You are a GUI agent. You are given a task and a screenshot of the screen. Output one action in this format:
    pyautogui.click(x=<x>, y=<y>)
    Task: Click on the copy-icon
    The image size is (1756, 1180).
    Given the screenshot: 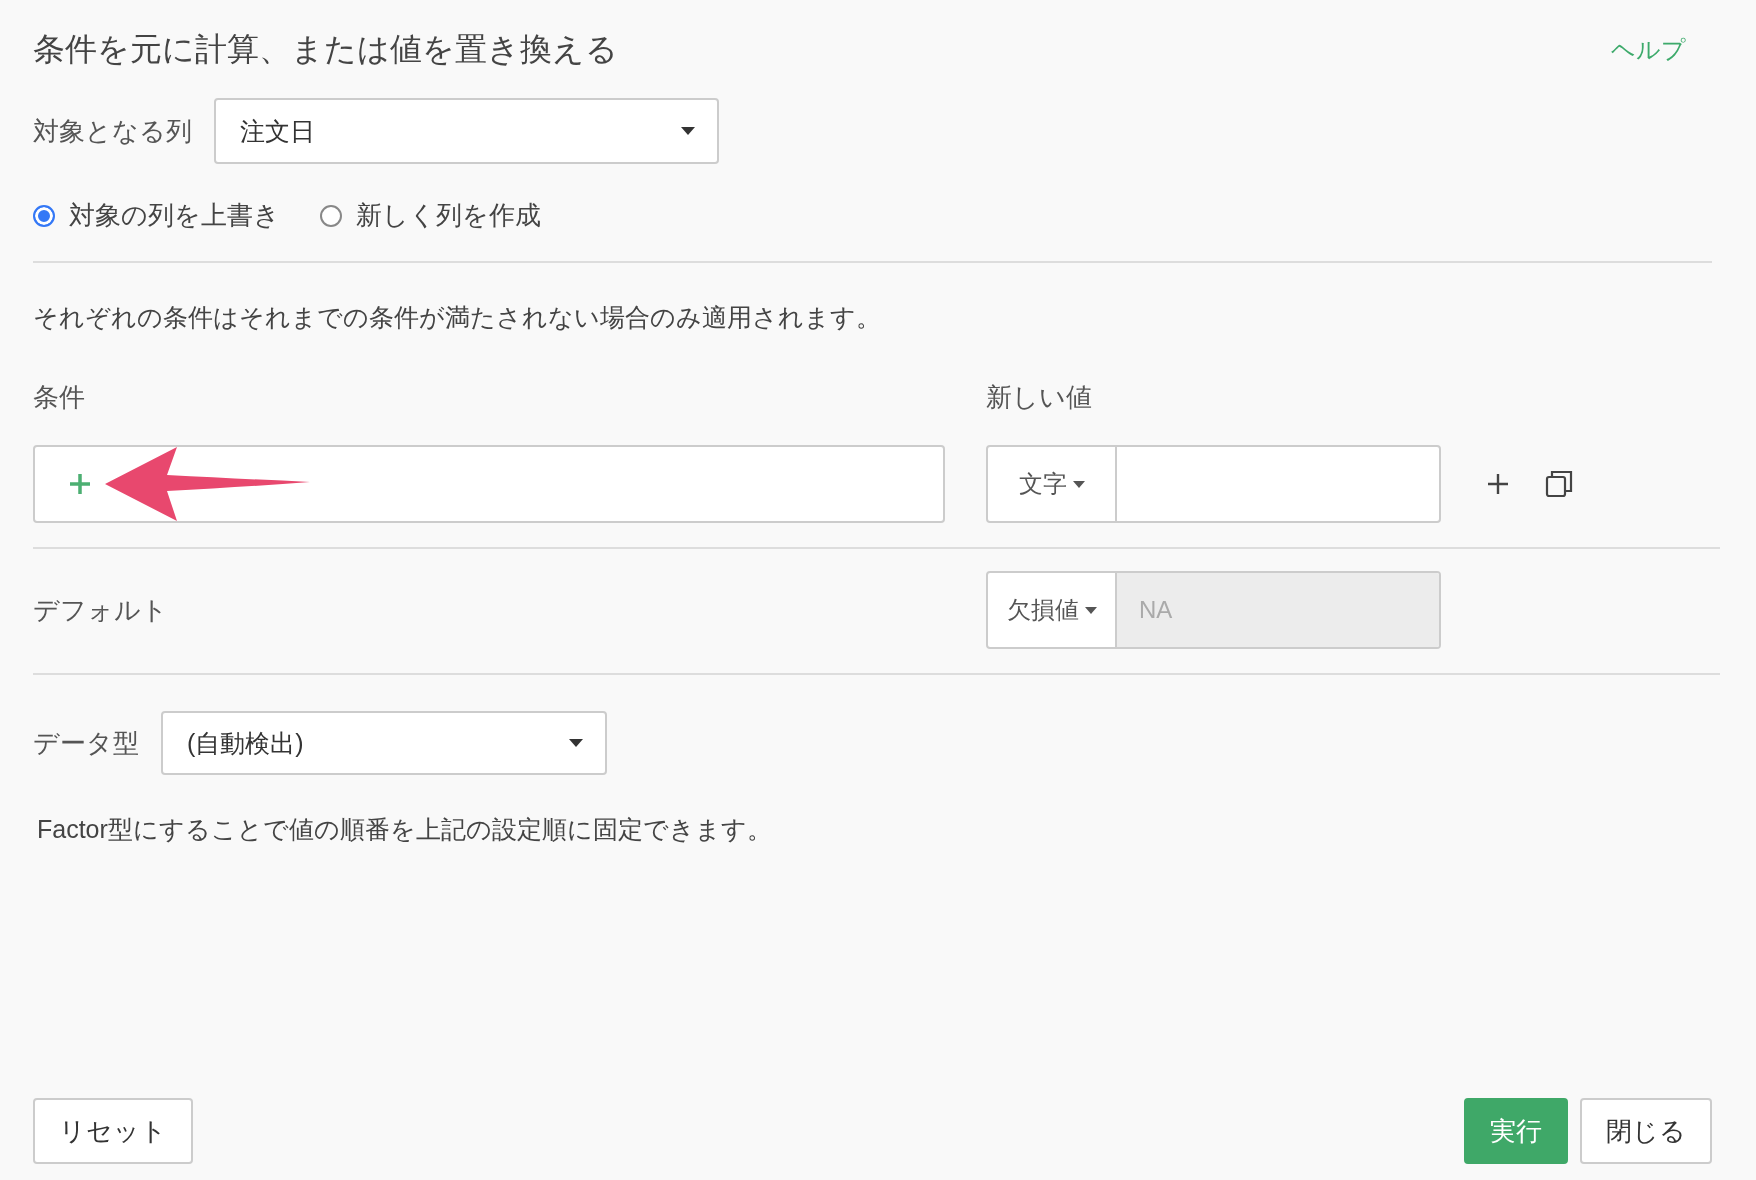 What is the action you would take?
    pyautogui.click(x=1559, y=484)
    